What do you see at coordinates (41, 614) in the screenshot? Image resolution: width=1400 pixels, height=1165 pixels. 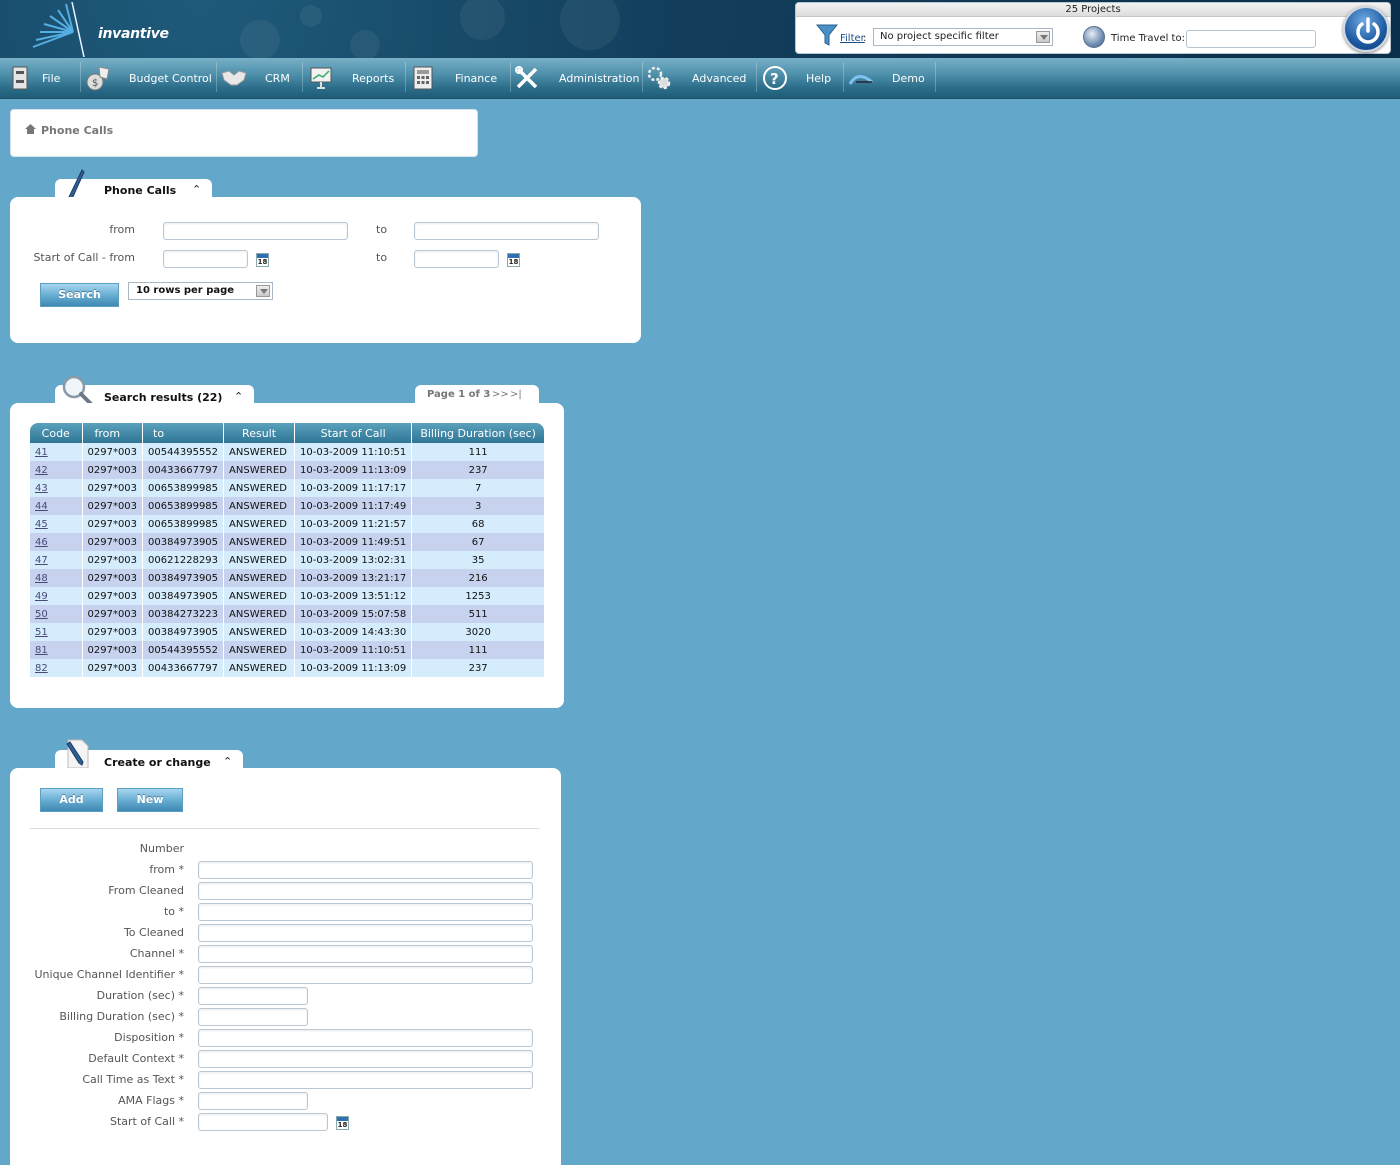 I see `record-code-link: 50` at bounding box center [41, 614].